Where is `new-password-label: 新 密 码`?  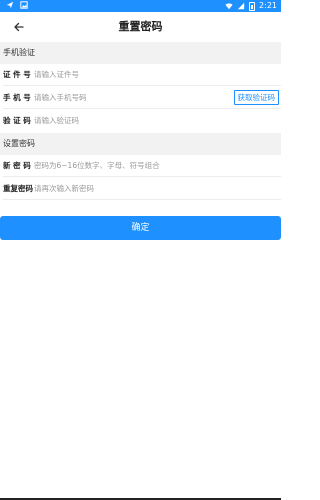
new-password-label: 新 密 码 is located at coordinates (17, 165).